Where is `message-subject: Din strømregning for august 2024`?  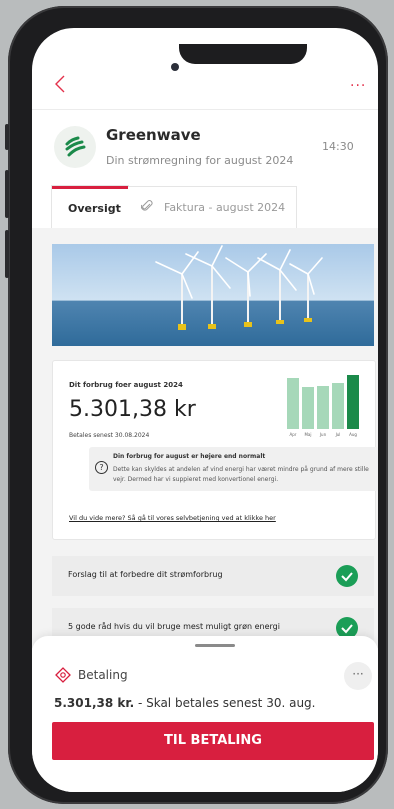 message-subject: Din strømregning for august 2024 is located at coordinates (200, 160).